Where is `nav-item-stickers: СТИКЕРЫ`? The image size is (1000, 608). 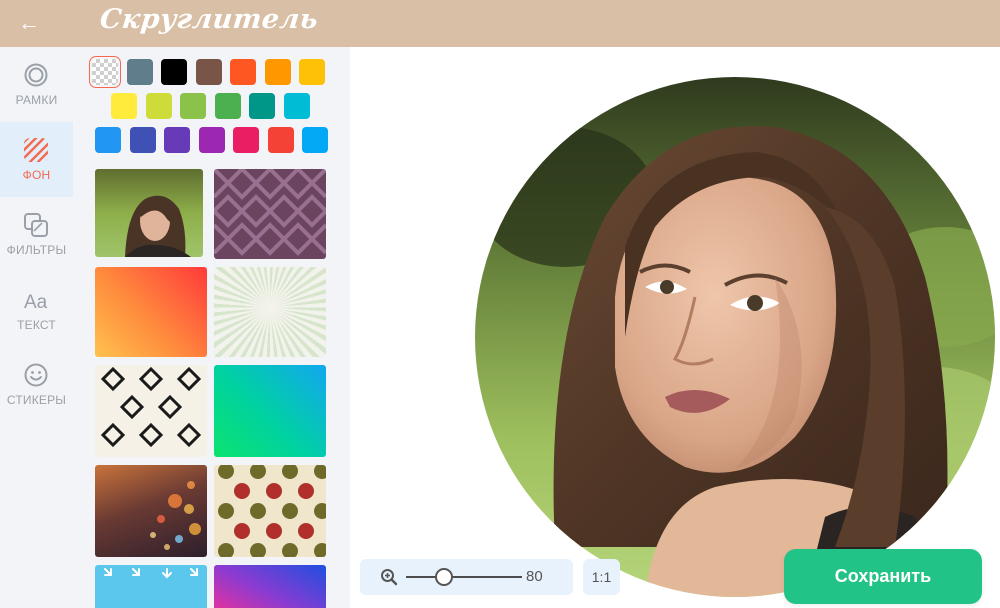 nav-item-stickers: СТИКЕРЫ is located at coordinates (36, 384).